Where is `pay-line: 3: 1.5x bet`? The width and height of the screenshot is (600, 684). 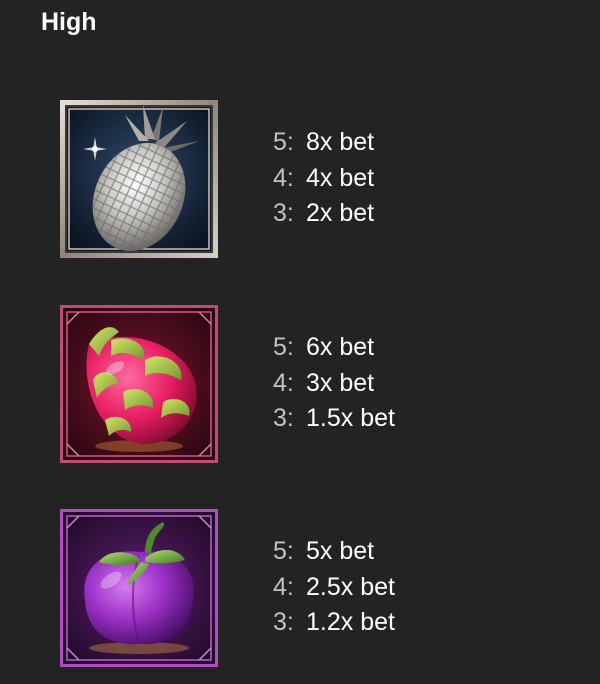 pay-line: 3: 1.5x bet is located at coordinates (334, 423).